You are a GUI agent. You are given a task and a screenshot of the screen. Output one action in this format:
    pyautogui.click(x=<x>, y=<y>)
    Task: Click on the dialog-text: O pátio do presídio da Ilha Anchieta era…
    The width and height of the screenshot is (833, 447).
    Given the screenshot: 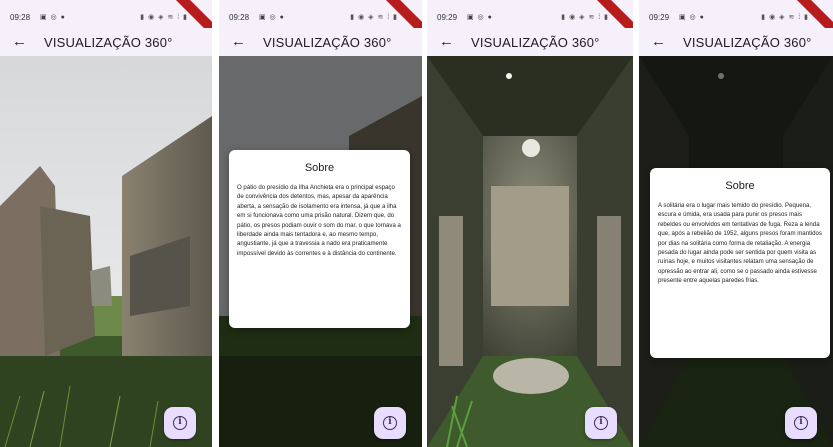 What is the action you would take?
    pyautogui.click(x=319, y=220)
    